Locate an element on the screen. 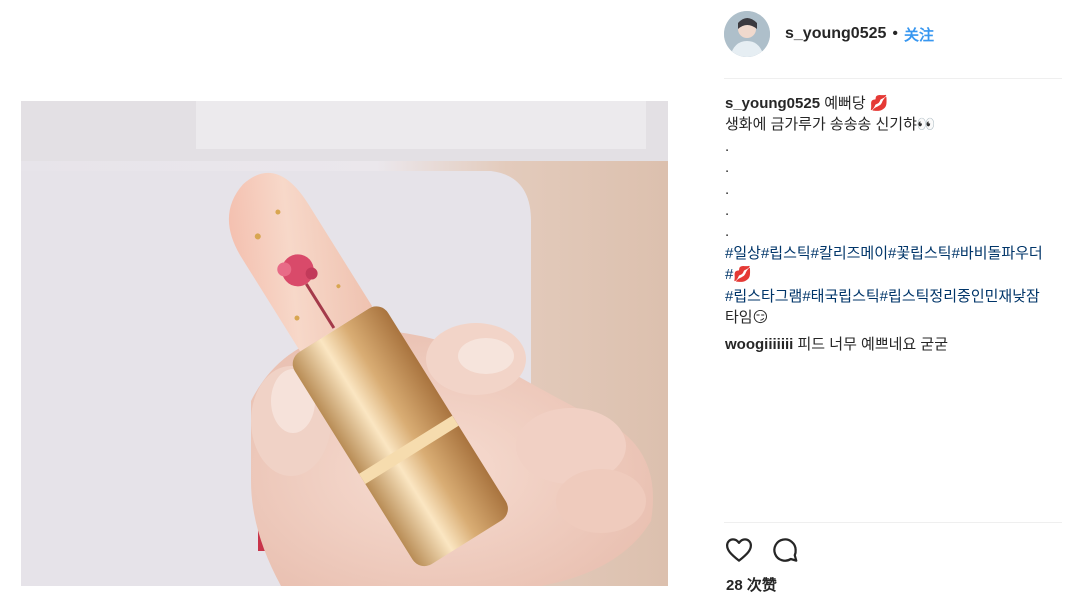  post-actions is located at coordinates (762, 550).